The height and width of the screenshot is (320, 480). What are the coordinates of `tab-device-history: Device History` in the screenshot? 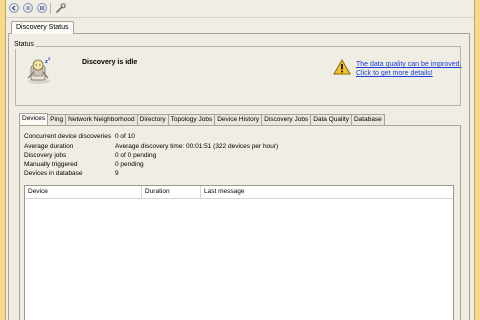 It's located at (238, 119).